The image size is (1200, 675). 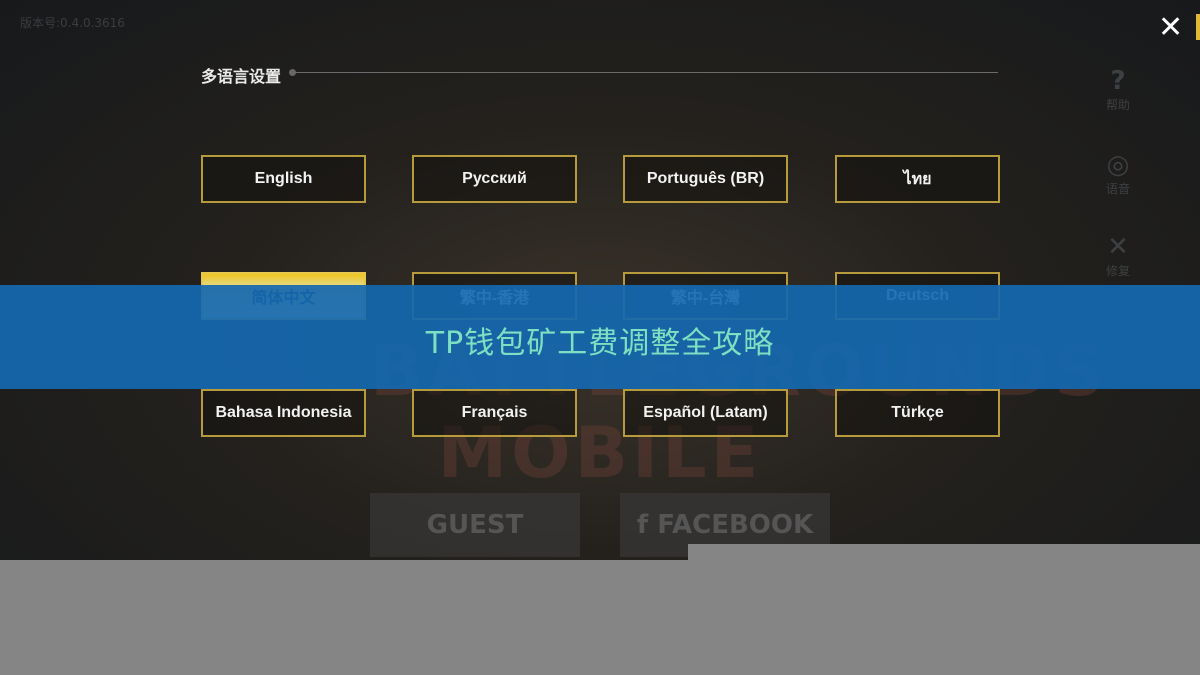 What do you see at coordinates (1118, 165) in the screenshot?
I see `voice-icon: ◎` at bounding box center [1118, 165].